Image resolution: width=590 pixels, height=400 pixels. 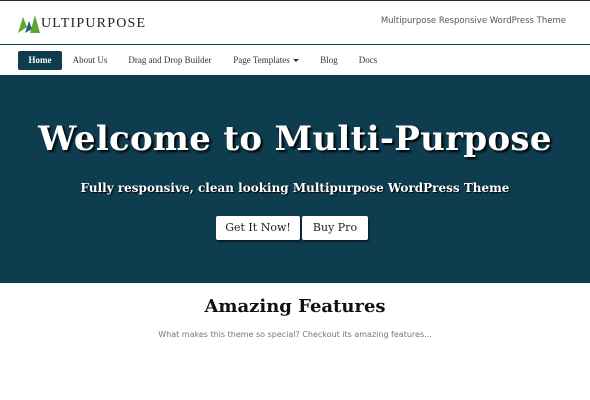 I want to click on nav-item-label: Docs, so click(x=368, y=60).